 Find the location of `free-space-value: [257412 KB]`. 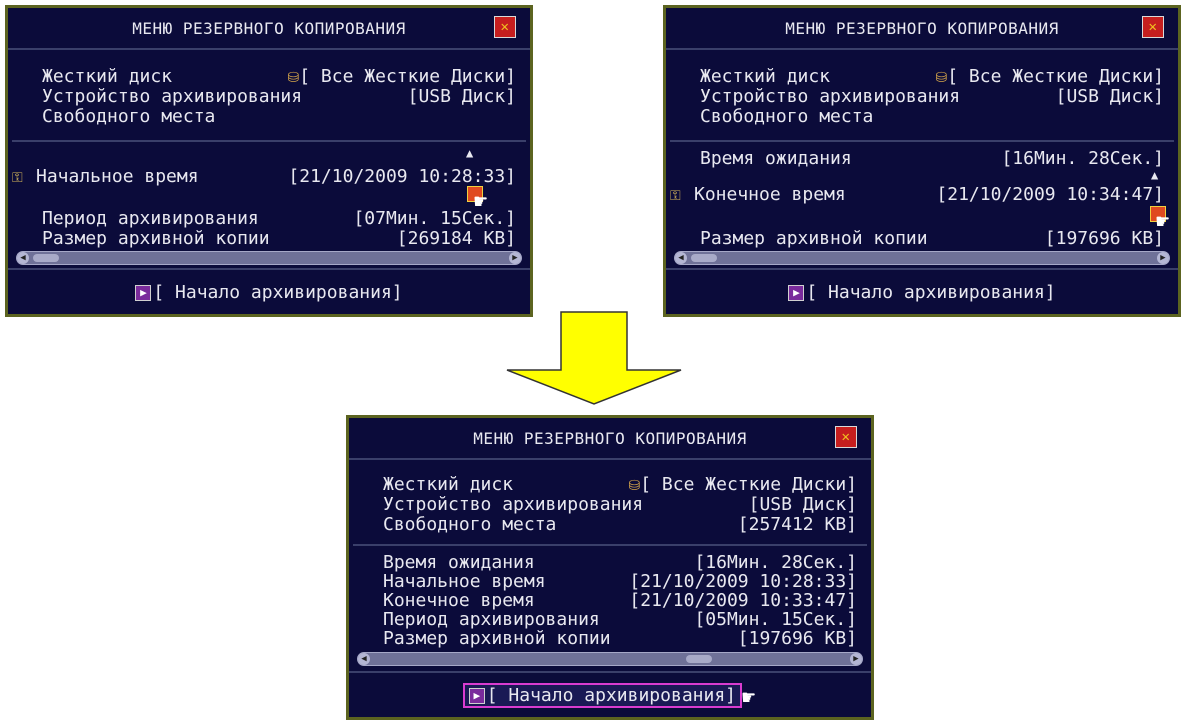

free-space-value: [257412 KB] is located at coordinates (797, 524).